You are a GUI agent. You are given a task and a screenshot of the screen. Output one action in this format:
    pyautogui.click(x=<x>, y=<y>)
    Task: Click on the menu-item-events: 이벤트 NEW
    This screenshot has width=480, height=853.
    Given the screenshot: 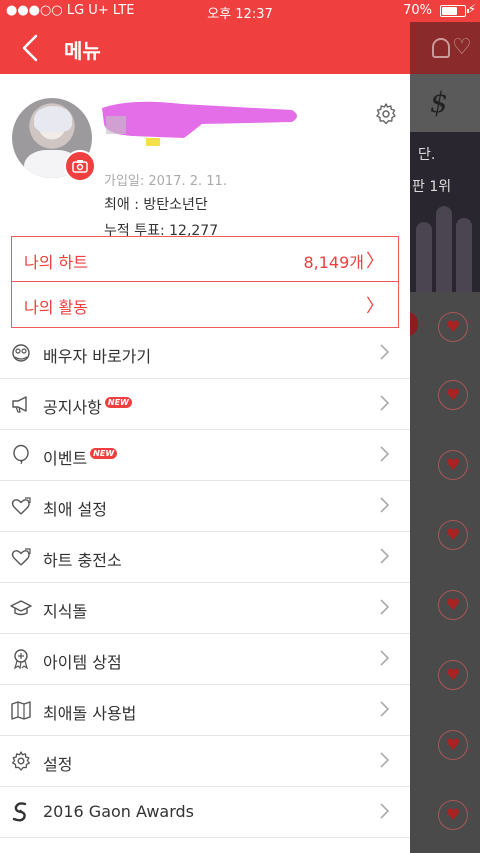 What is the action you would take?
    pyautogui.click(x=205, y=455)
    